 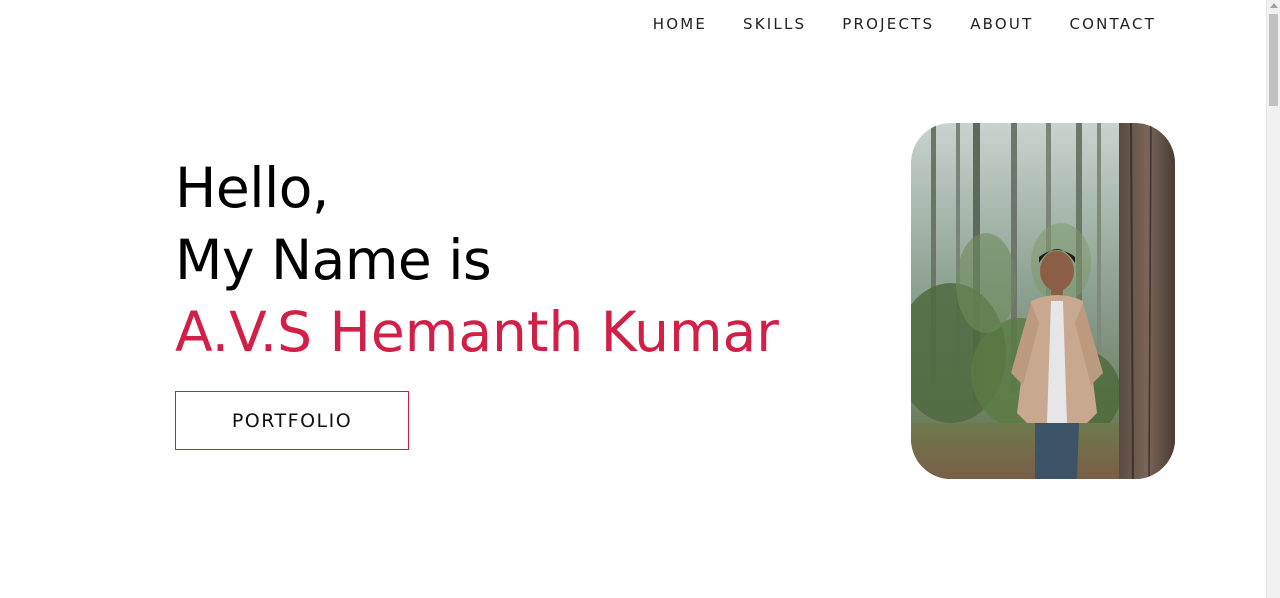 What do you see at coordinates (680, 24) in the screenshot?
I see `nav-home: HOME` at bounding box center [680, 24].